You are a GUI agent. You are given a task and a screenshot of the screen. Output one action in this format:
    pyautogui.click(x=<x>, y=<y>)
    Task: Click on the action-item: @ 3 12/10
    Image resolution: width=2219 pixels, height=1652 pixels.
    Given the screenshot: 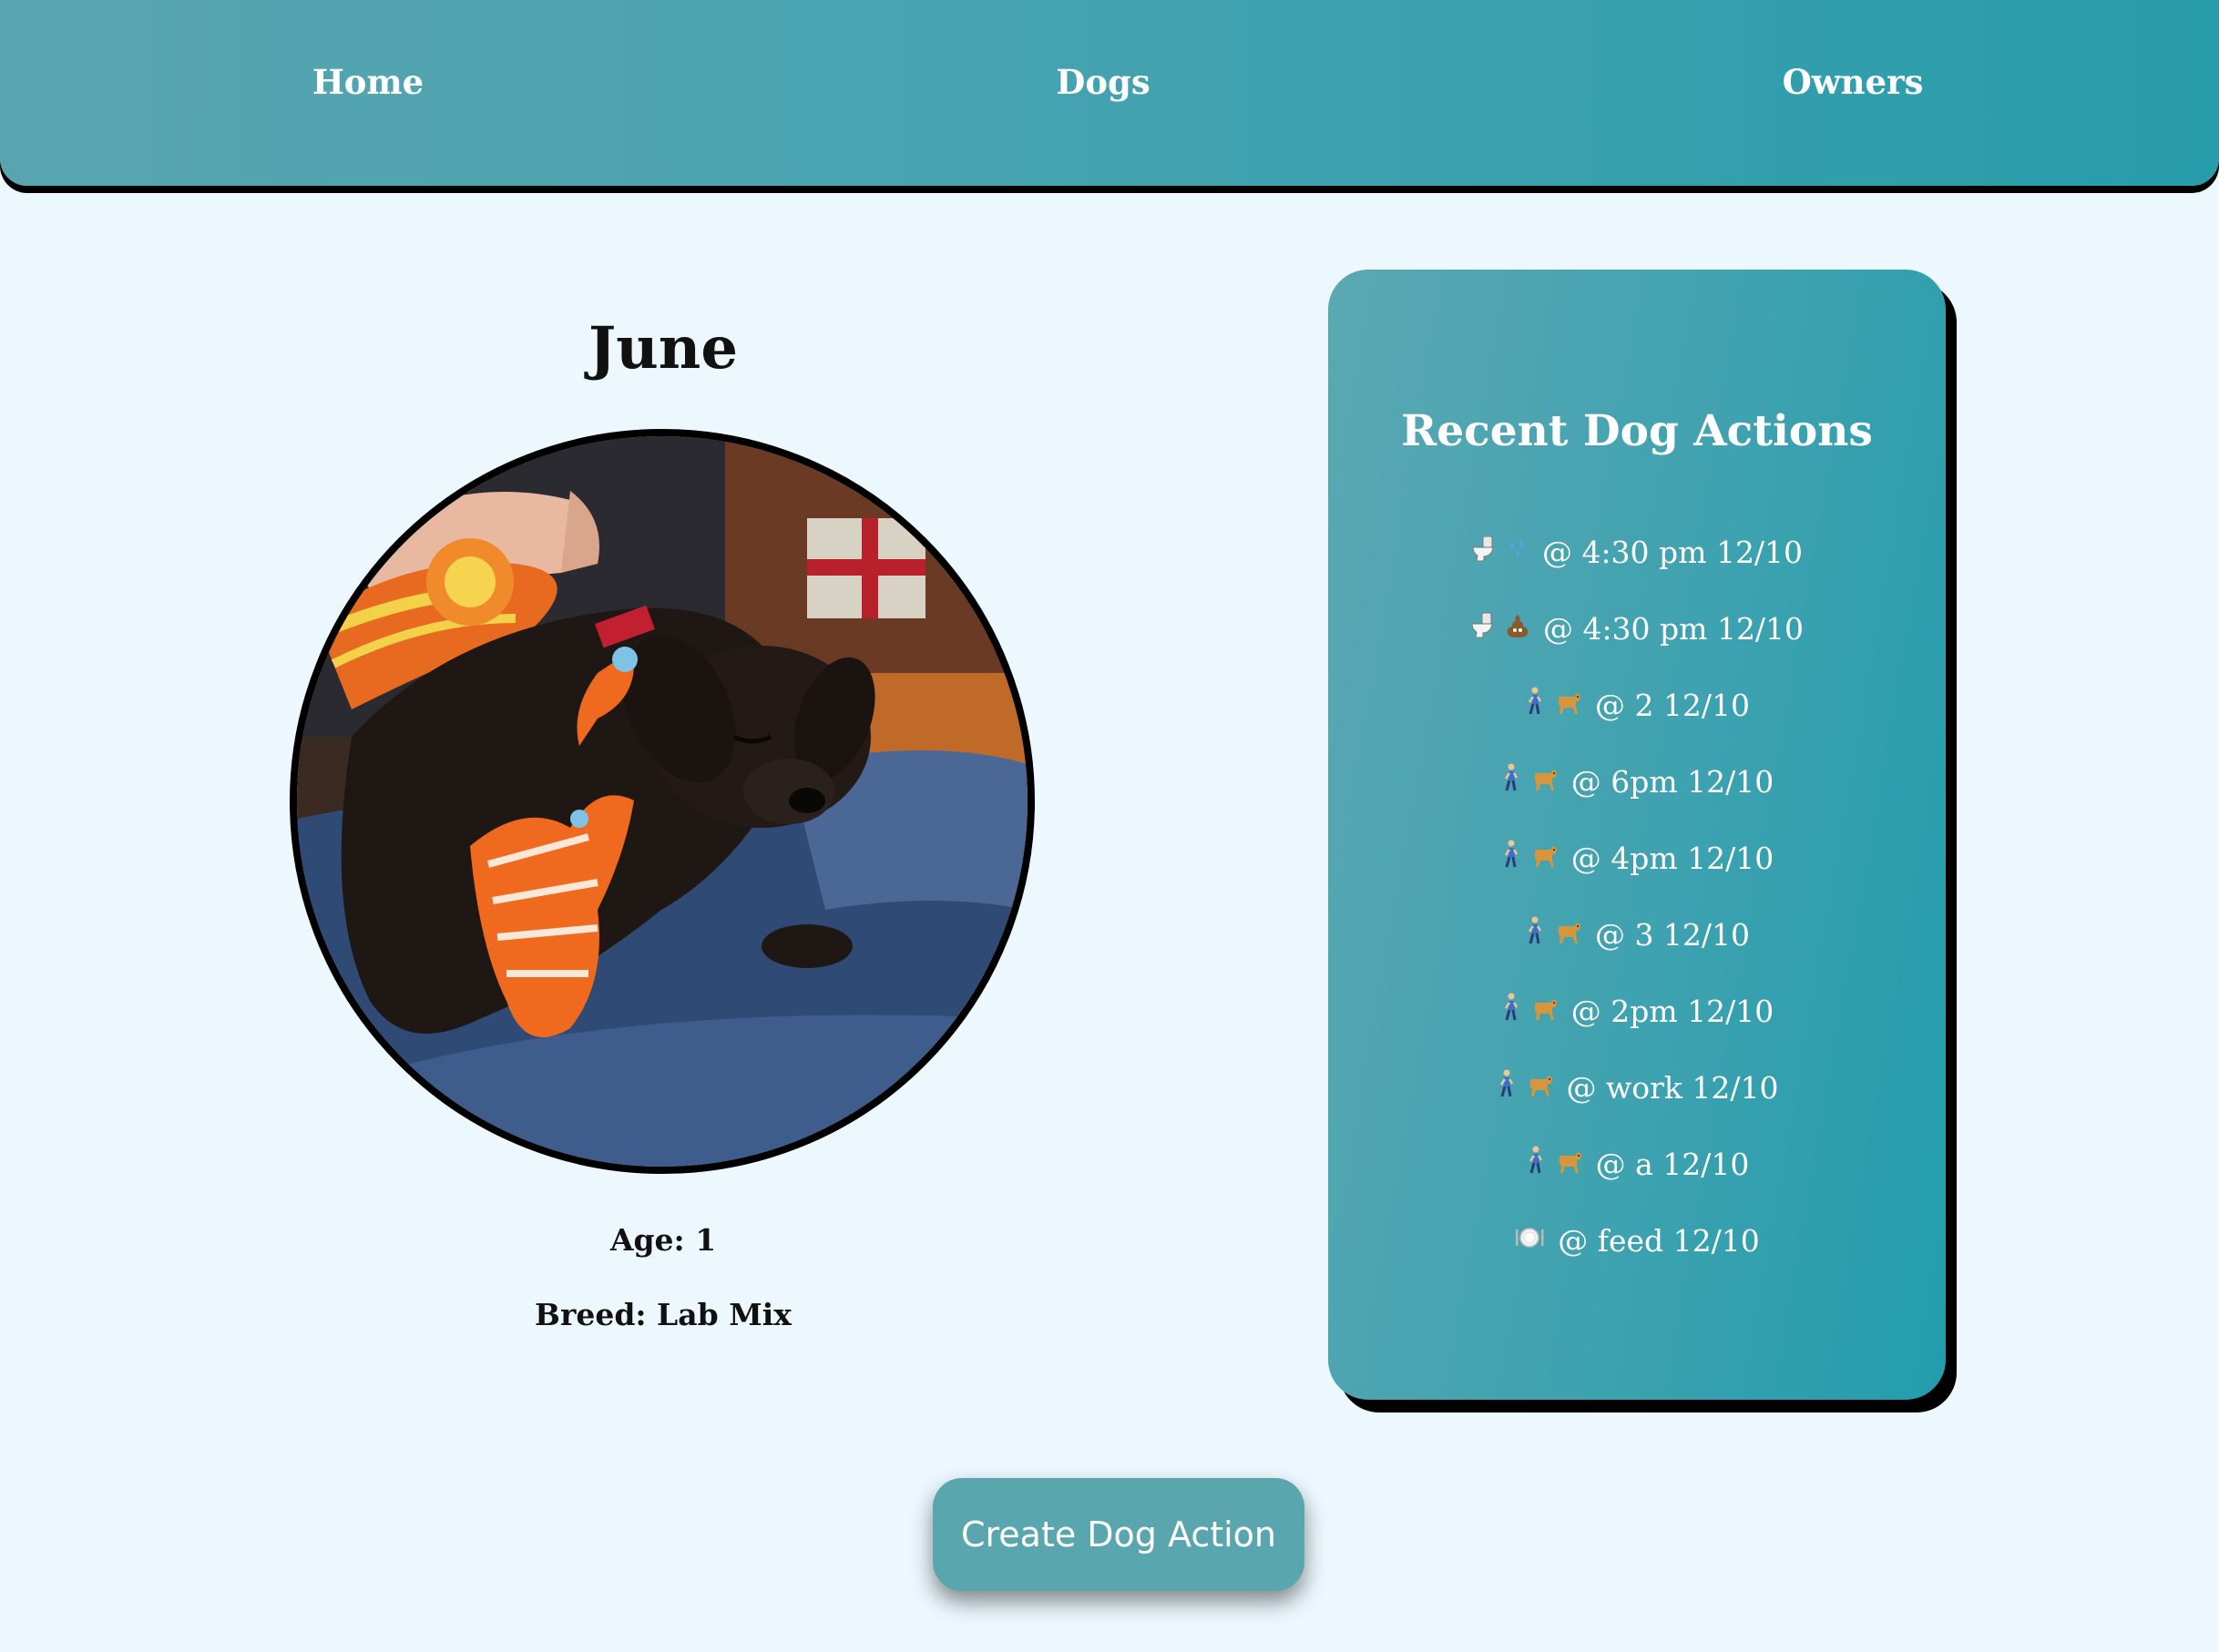 What is the action you would take?
    pyautogui.click(x=1637, y=935)
    